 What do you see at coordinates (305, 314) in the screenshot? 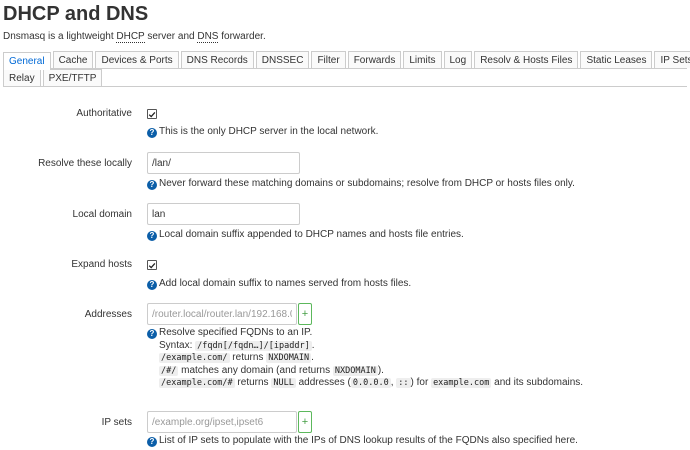
I see `addresses-add-button: +` at bounding box center [305, 314].